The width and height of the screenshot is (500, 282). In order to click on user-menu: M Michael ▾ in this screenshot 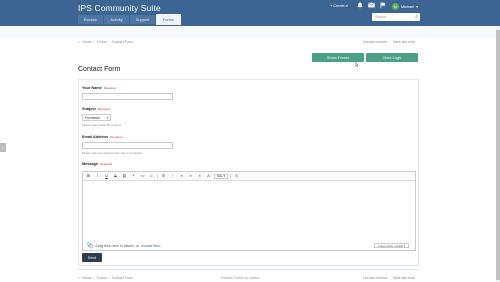, I will do `click(405, 6)`.